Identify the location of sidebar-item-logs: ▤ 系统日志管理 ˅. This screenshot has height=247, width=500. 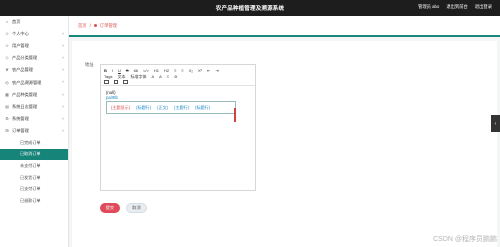
(34, 107).